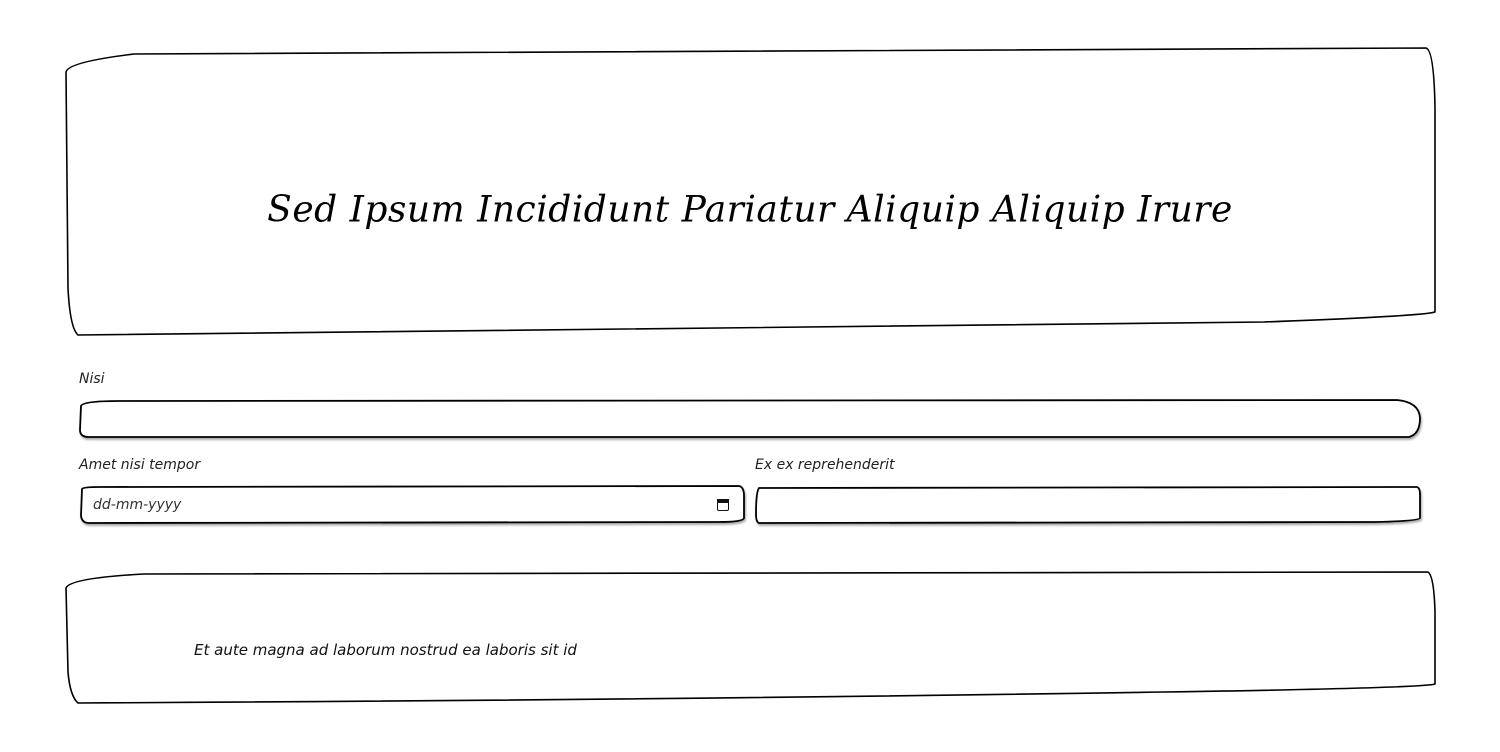 This screenshot has height=752, width=1500. What do you see at coordinates (92, 379) in the screenshot?
I see `nisi-label: Nisi` at bounding box center [92, 379].